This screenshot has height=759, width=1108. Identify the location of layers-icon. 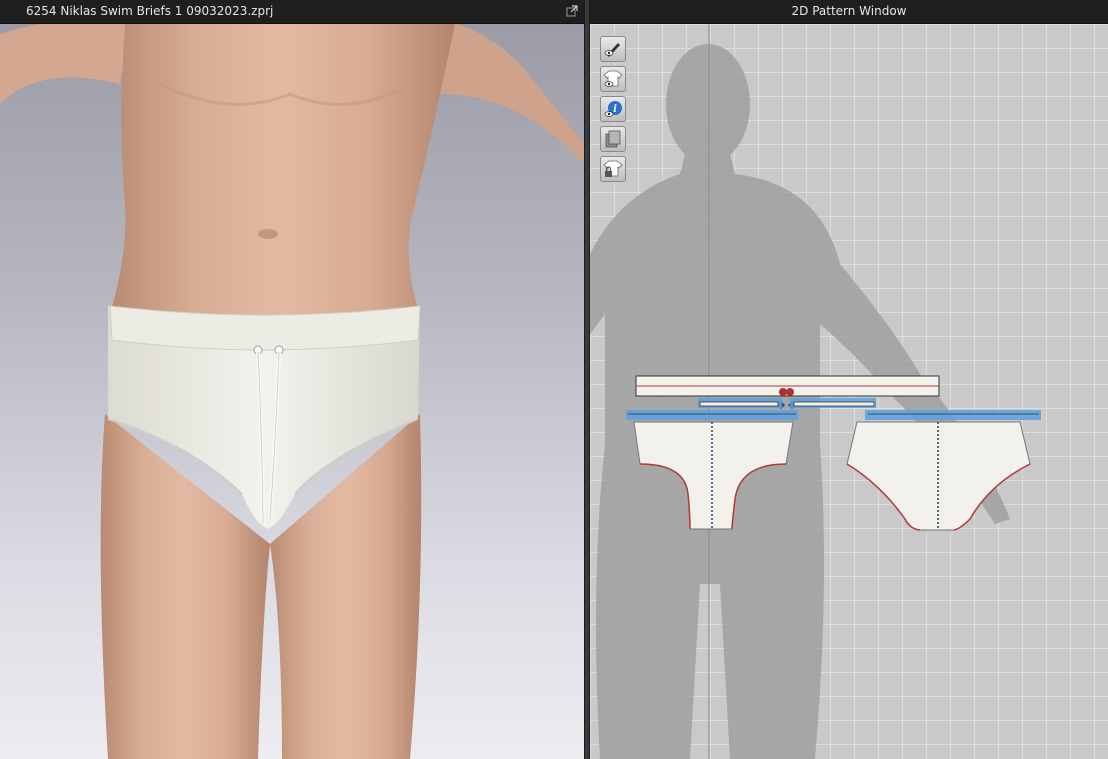
(613, 139).